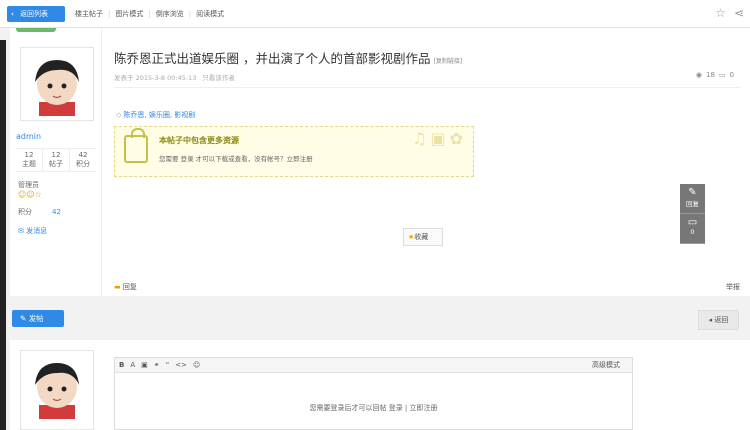 Image resolution: width=750 pixels, height=430 pixels. I want to click on float-comments-button: ▭ 0, so click(692, 229).